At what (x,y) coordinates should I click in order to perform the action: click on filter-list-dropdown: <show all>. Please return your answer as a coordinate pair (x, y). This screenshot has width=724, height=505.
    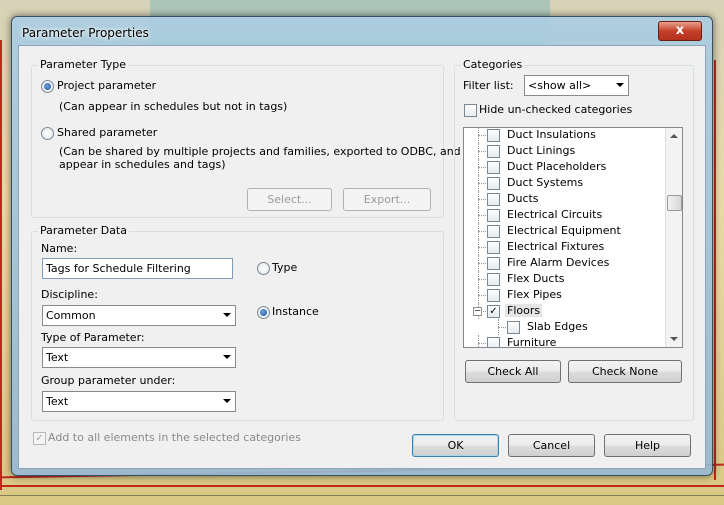
    Looking at the image, I should click on (576, 85).